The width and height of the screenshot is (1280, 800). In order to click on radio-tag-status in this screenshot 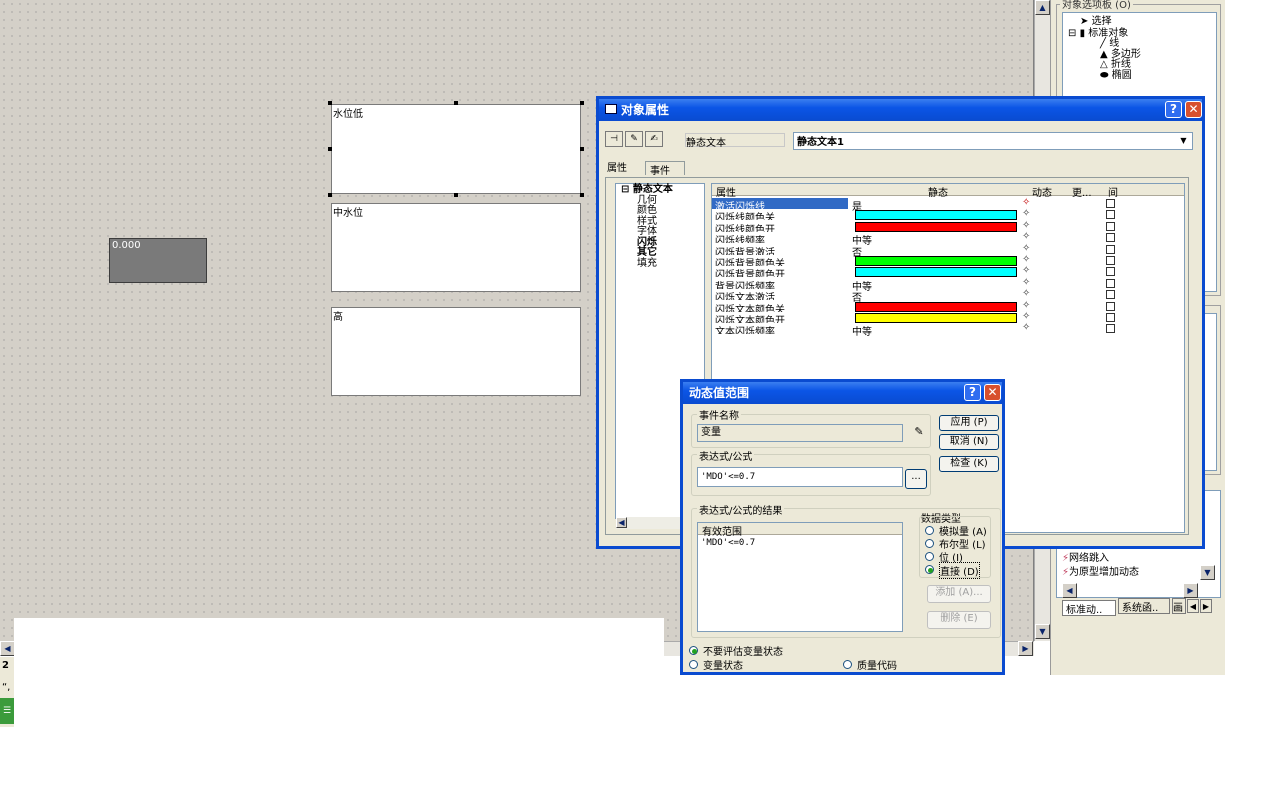, I will do `click(693, 664)`.